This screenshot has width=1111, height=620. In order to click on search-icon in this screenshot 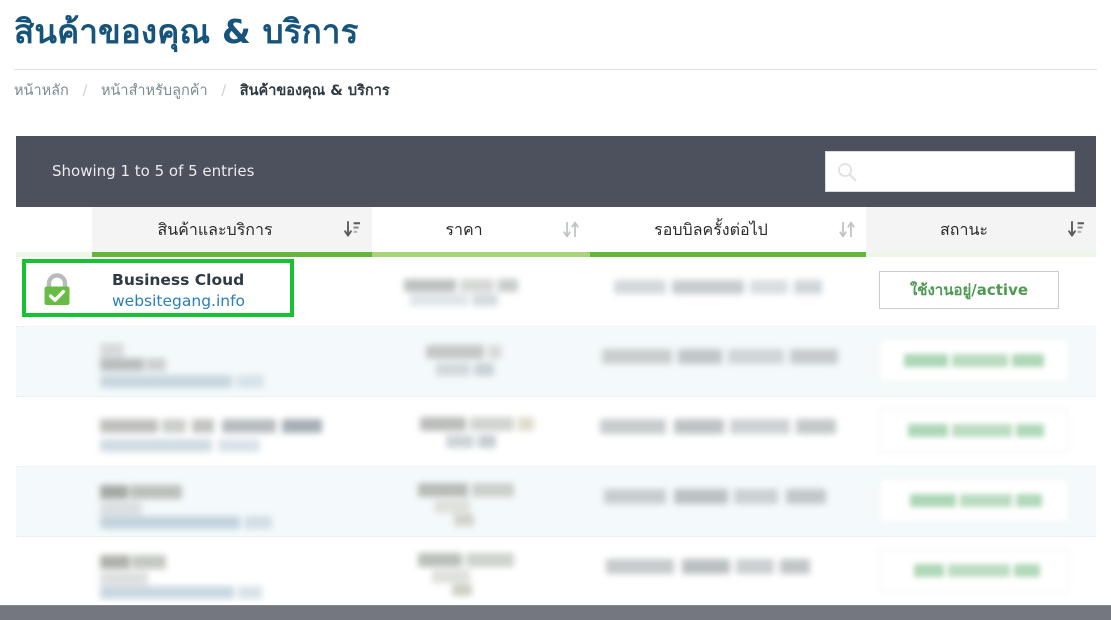, I will do `click(847, 172)`.